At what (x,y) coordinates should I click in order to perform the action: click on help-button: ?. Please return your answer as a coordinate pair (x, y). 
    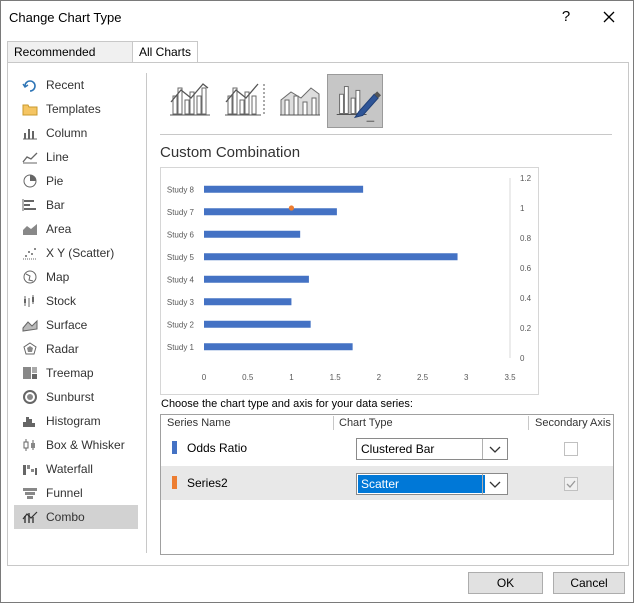
    Looking at the image, I should click on (566, 17).